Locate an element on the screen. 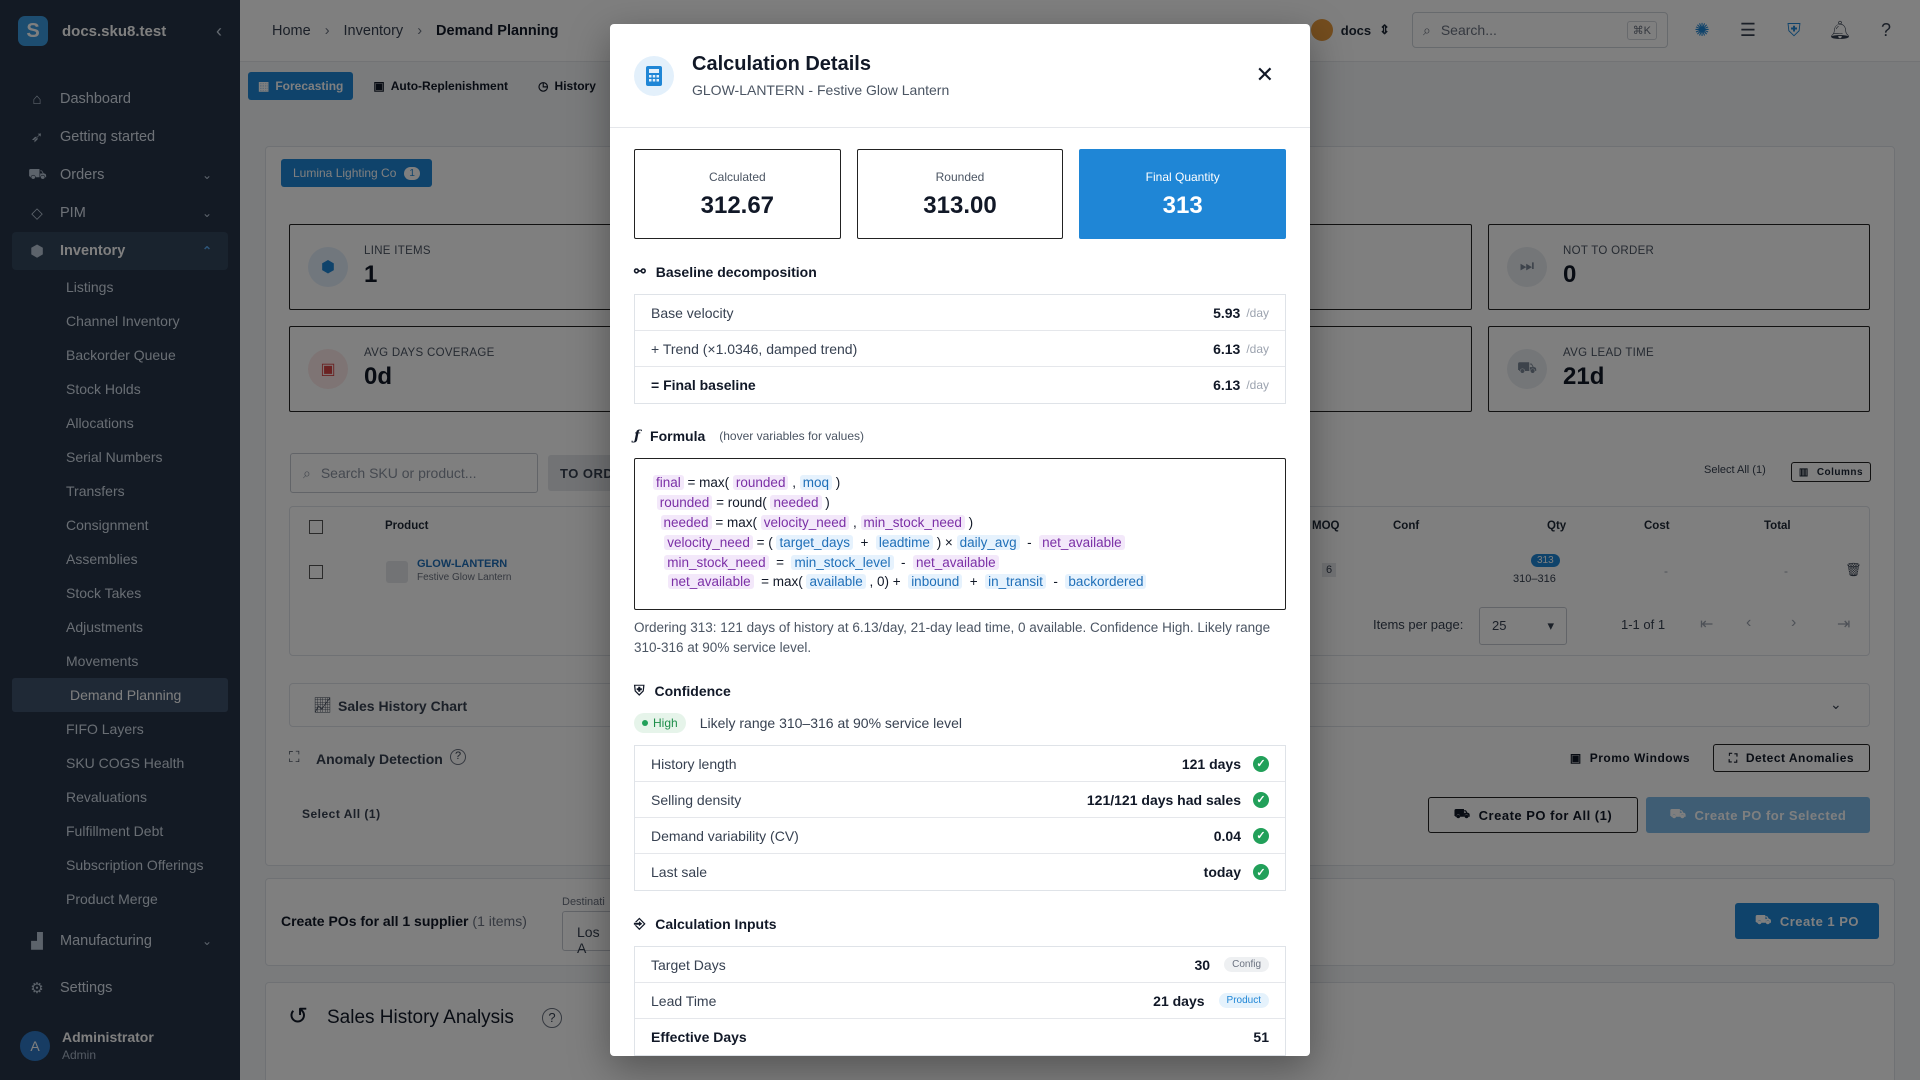 Image resolution: width=1920 pixels, height=1080 pixels. confidence-row: Last sale today ✓ is located at coordinates (960, 872).